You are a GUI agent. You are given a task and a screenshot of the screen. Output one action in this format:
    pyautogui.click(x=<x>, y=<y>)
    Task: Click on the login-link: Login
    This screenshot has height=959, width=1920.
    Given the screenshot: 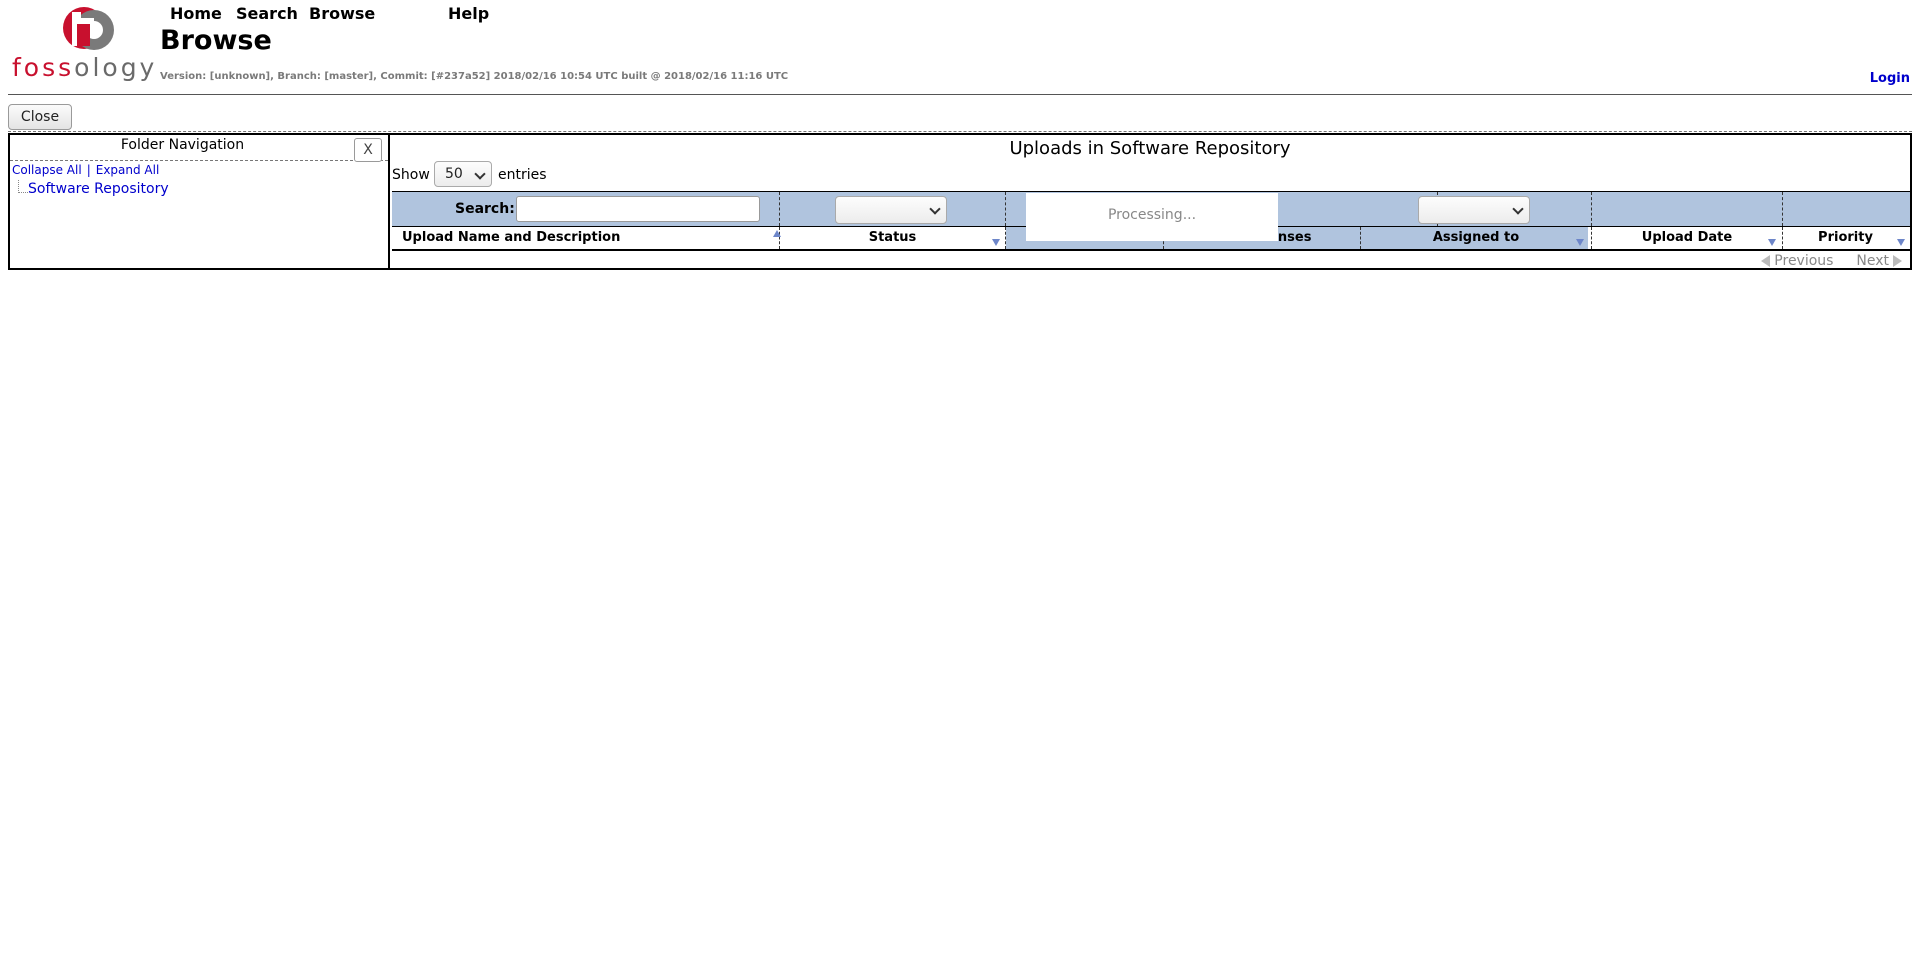 What is the action you would take?
    pyautogui.click(x=1890, y=78)
    